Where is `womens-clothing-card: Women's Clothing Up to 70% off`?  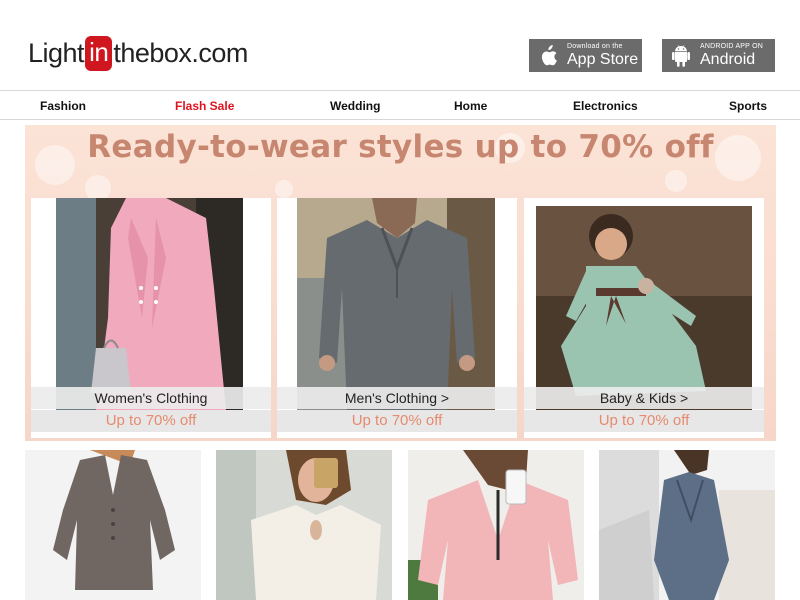
womens-clothing-card: Women's Clothing Up to 70% off is located at coordinates (151, 318).